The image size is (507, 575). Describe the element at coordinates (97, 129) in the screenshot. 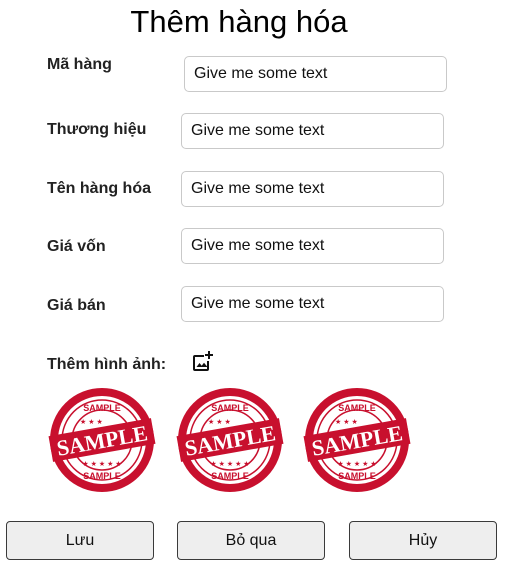

I see `brand-label: Thương hiệu` at that location.